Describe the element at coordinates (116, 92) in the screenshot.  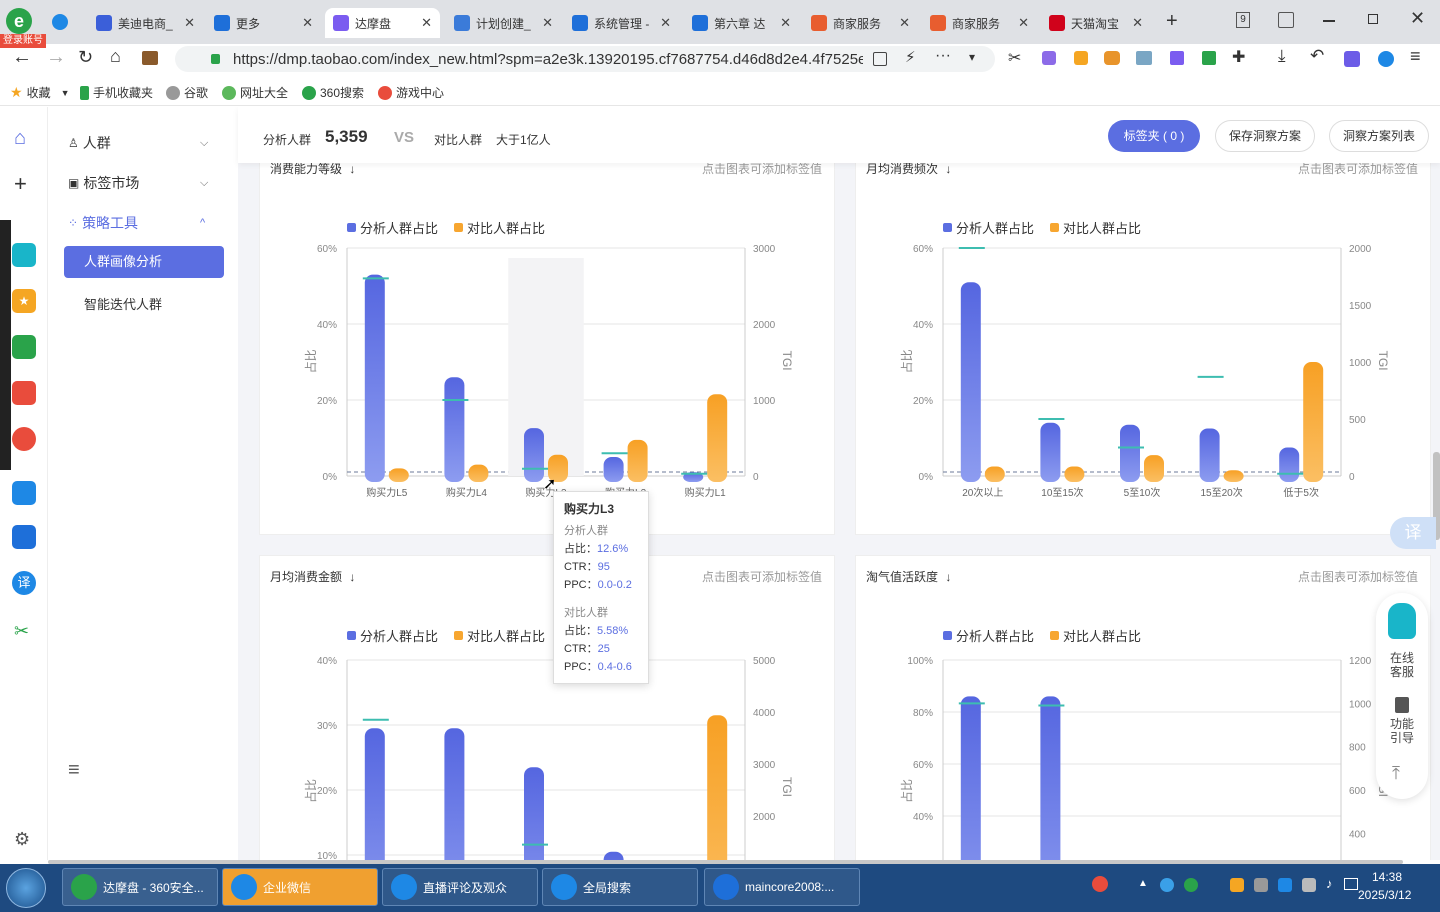
I see `bookmark-mobile: 手机收藏夹` at that location.